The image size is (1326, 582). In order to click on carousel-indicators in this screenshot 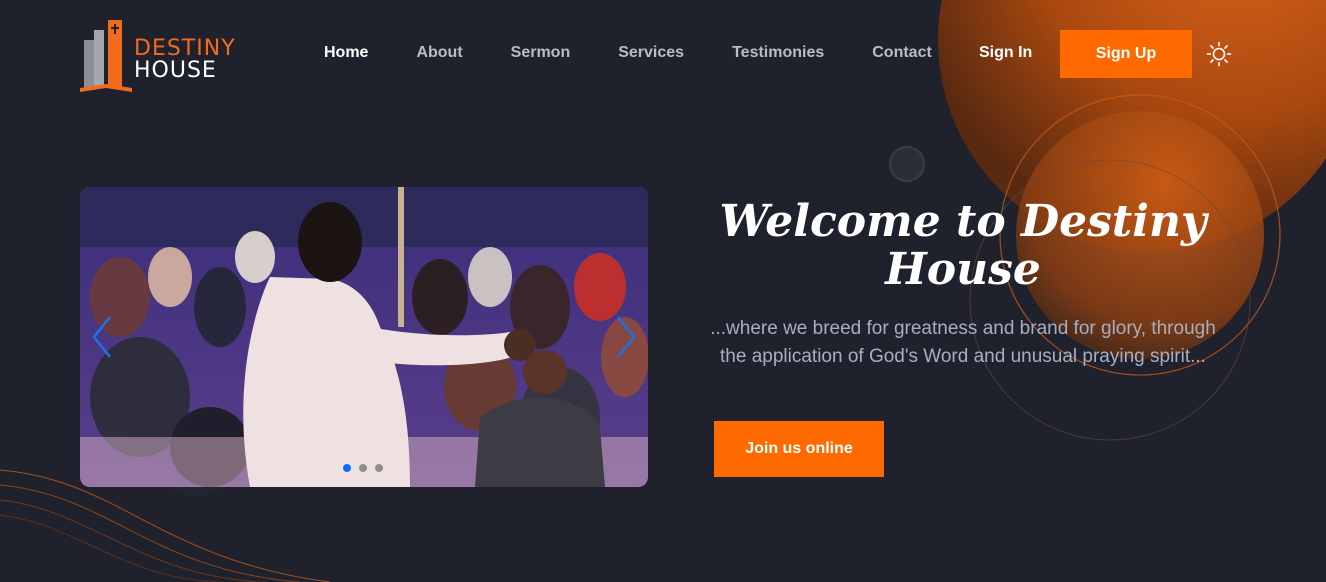, I will do `click(363, 468)`.